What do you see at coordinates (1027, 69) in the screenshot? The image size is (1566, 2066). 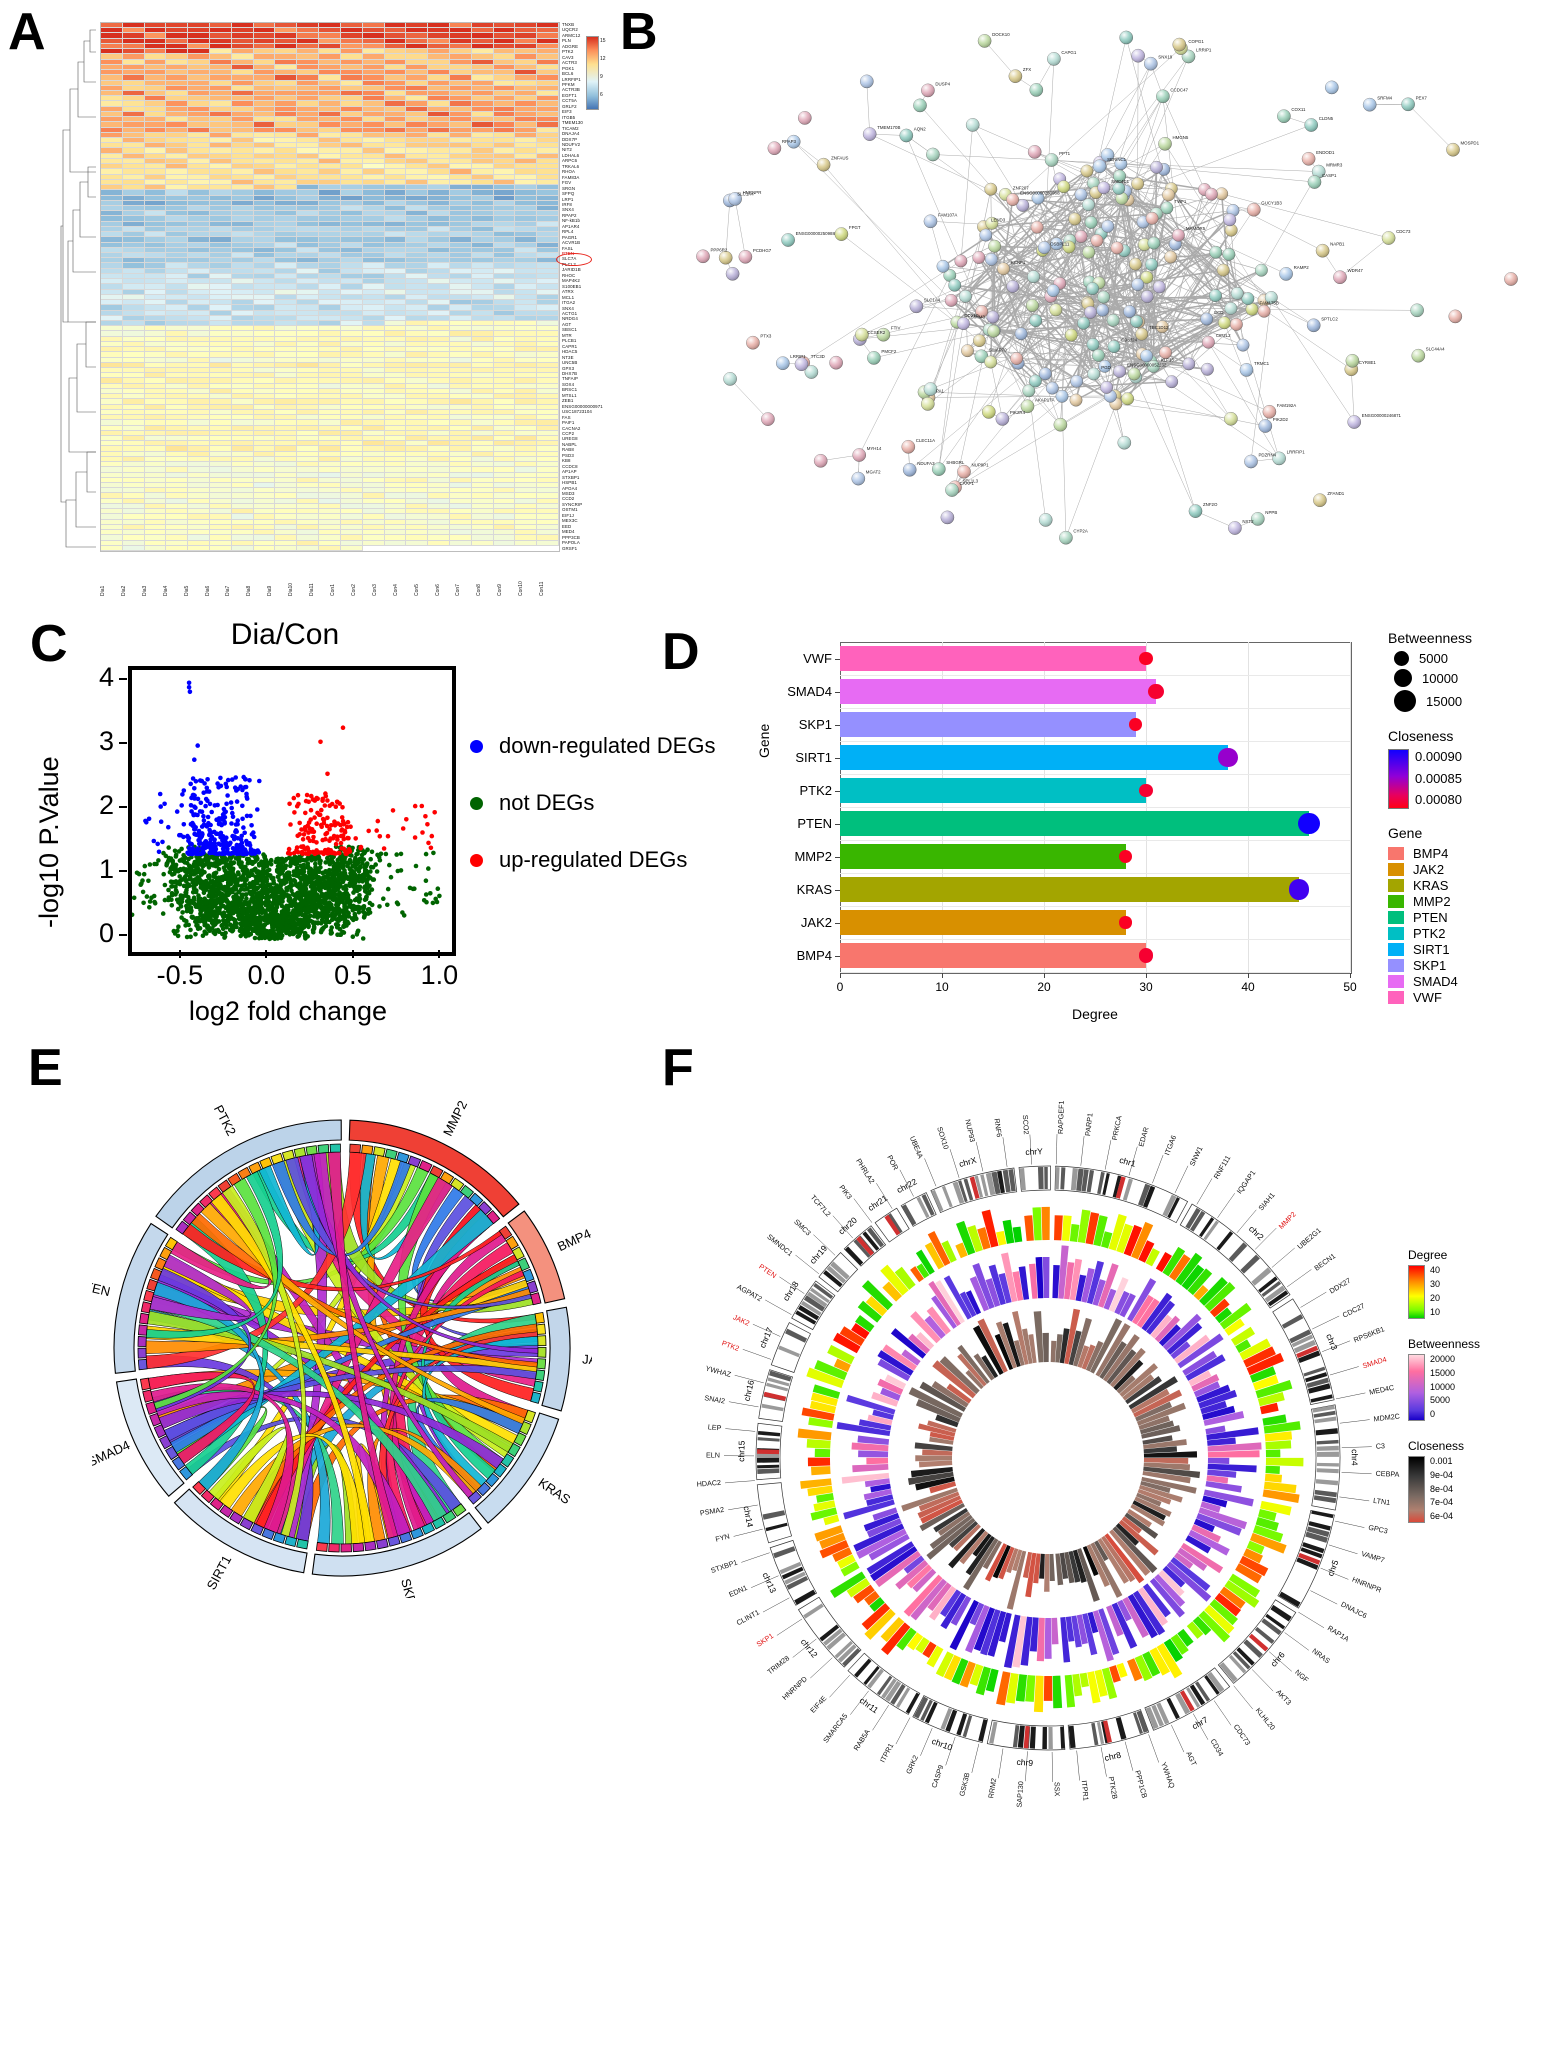 I see `svg-text: ZFX` at bounding box center [1027, 69].